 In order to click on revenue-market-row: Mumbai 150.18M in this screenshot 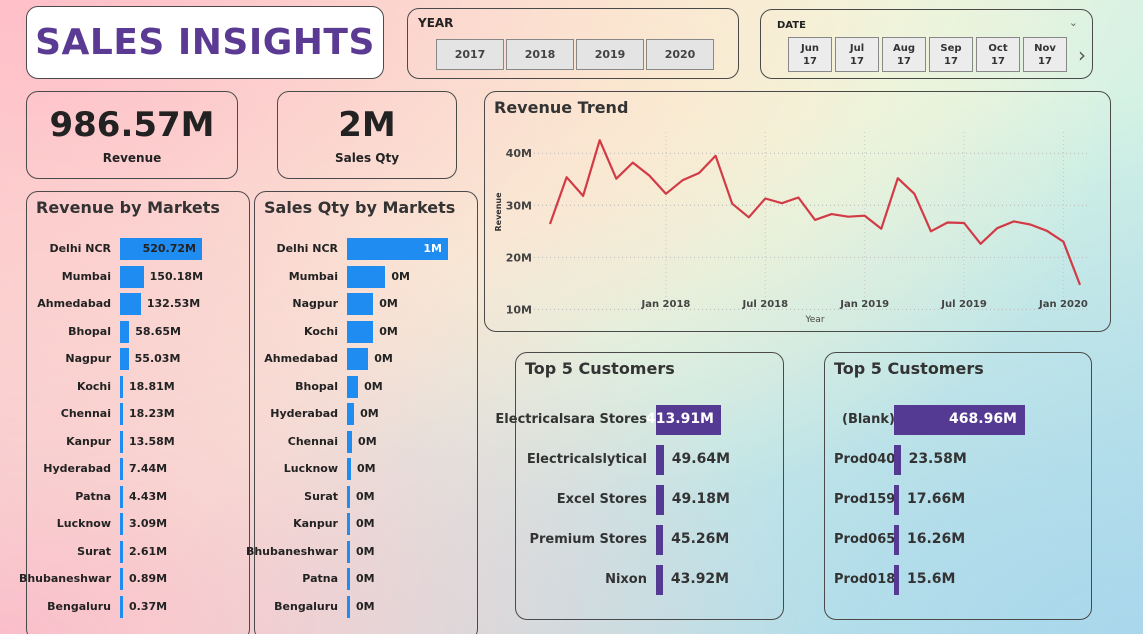, I will do `click(138, 276)`.